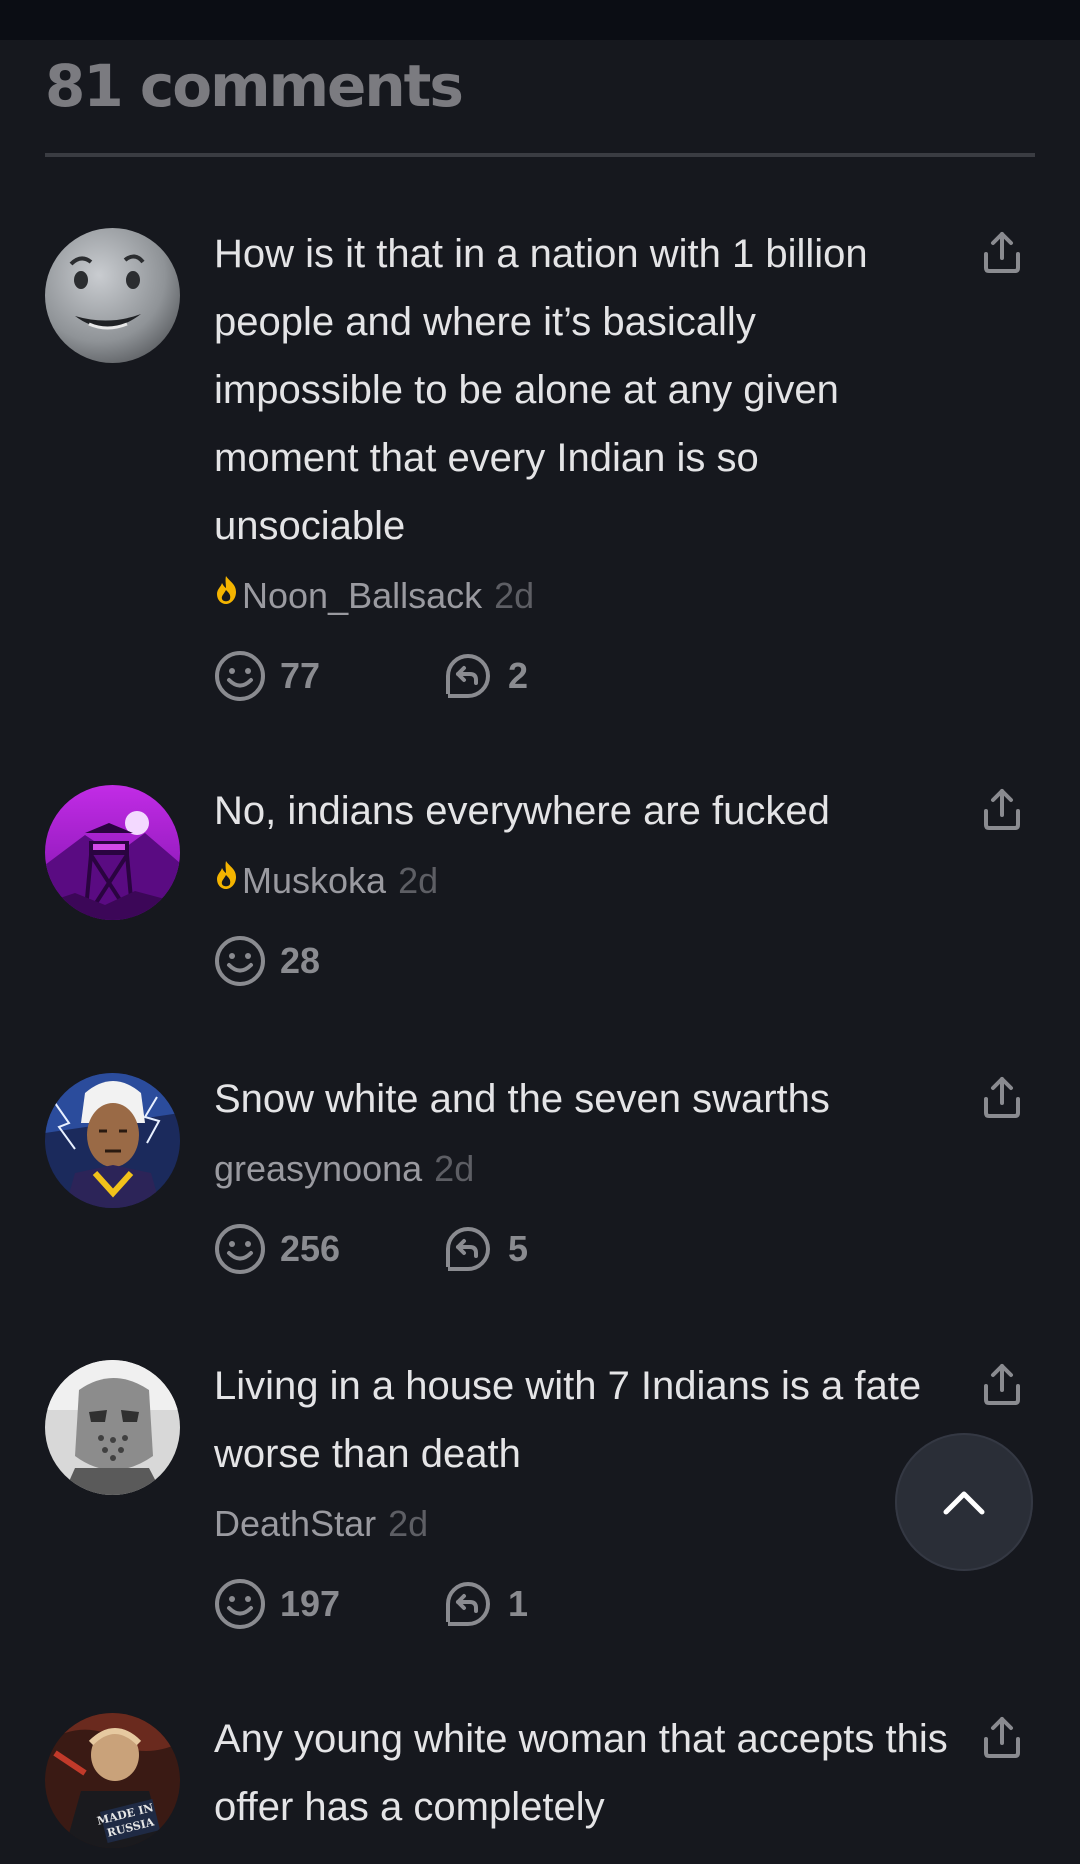 Image resolution: width=1080 pixels, height=1864 pixels. I want to click on comment-text: Snow white and the seven swarths, so click(522, 1099).